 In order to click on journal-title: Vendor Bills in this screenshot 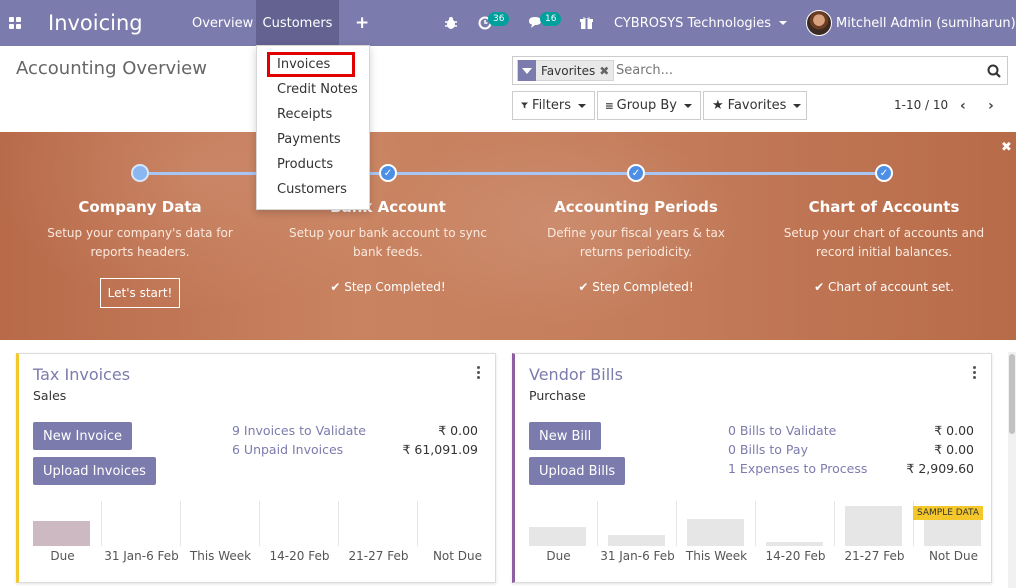, I will do `click(576, 374)`.